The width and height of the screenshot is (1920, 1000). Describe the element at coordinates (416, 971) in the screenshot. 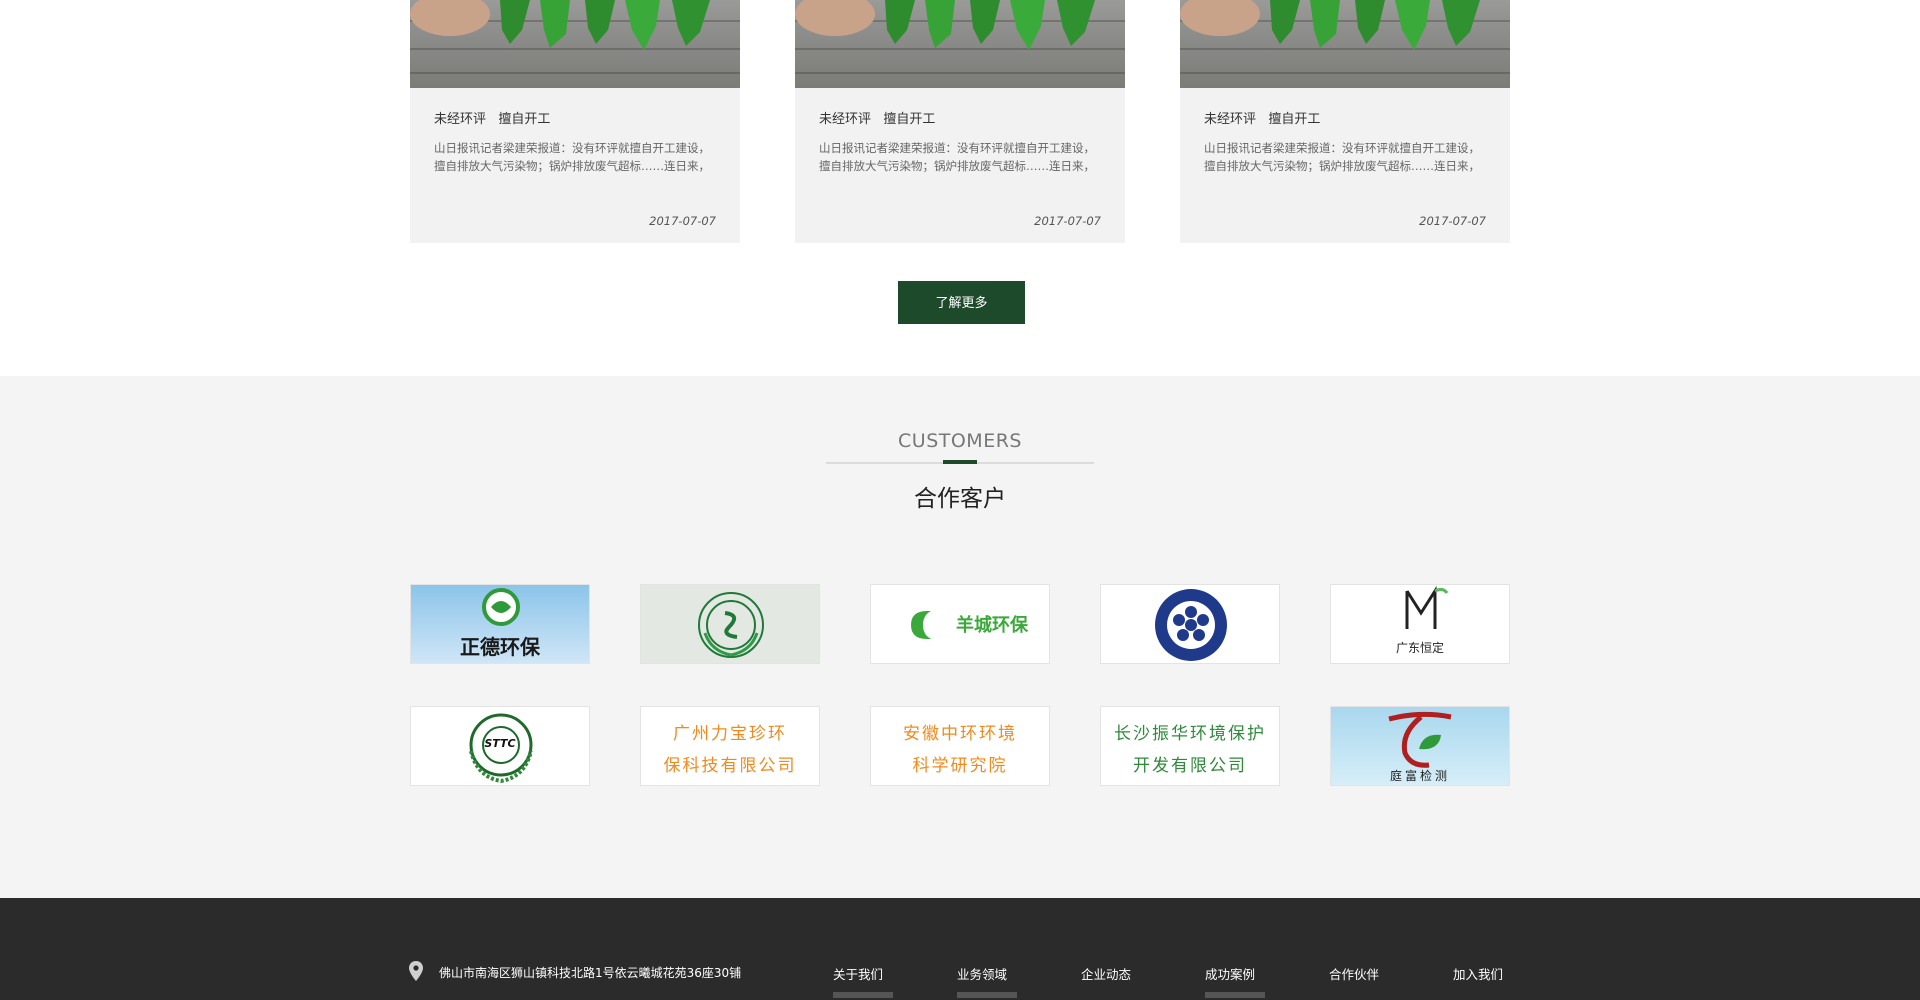

I see `location-pin-icon` at that location.